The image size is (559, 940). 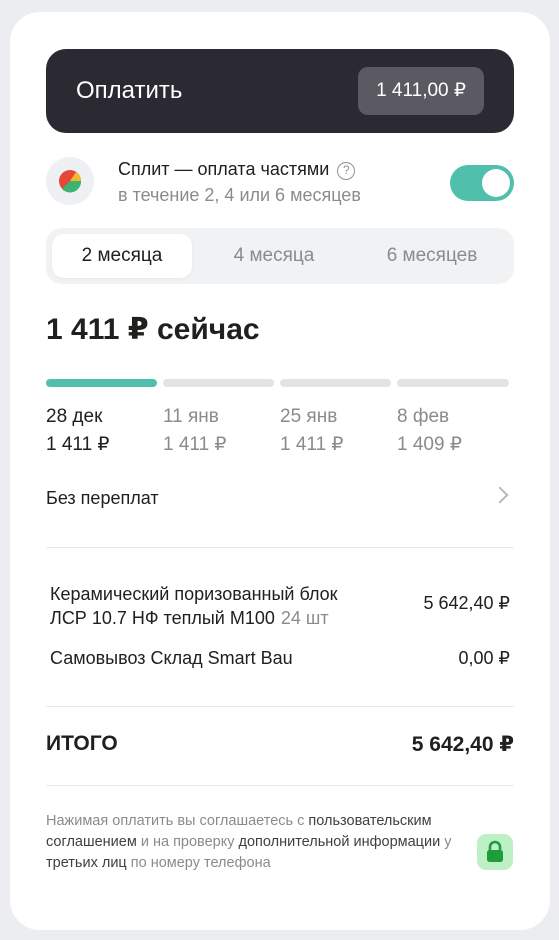 What do you see at coordinates (129, 90) in the screenshot?
I see `pay-button-label: Оплатить` at bounding box center [129, 90].